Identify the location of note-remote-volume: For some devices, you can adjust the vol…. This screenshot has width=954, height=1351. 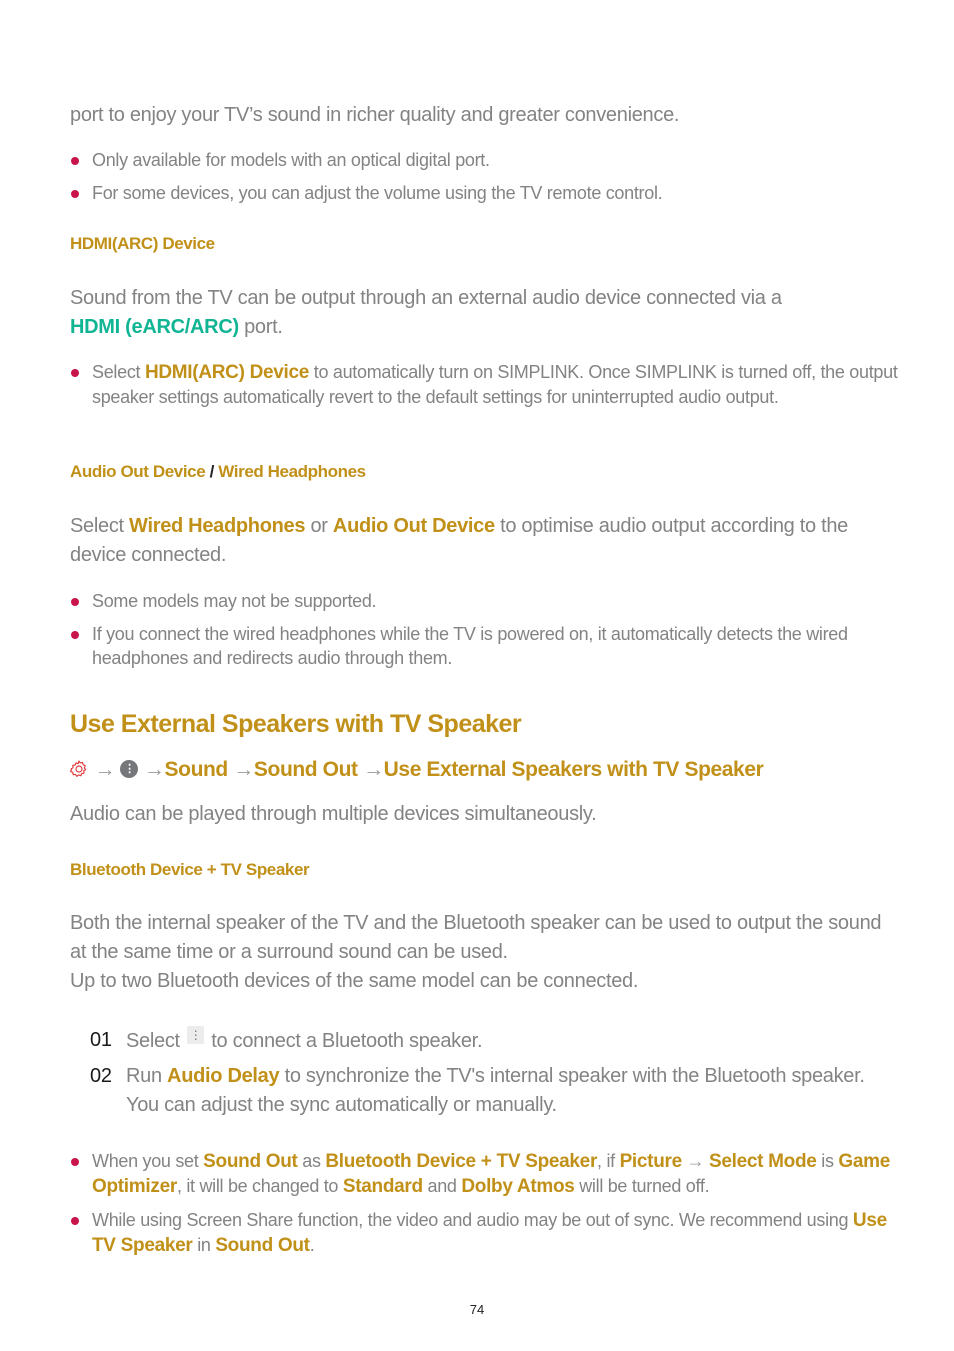
(480, 193).